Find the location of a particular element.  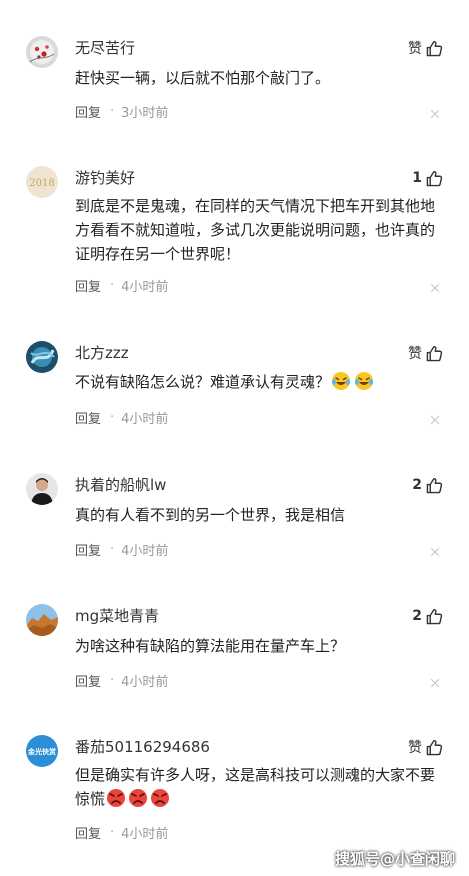

desert-rock-avatar-icon is located at coordinates (42, 620).